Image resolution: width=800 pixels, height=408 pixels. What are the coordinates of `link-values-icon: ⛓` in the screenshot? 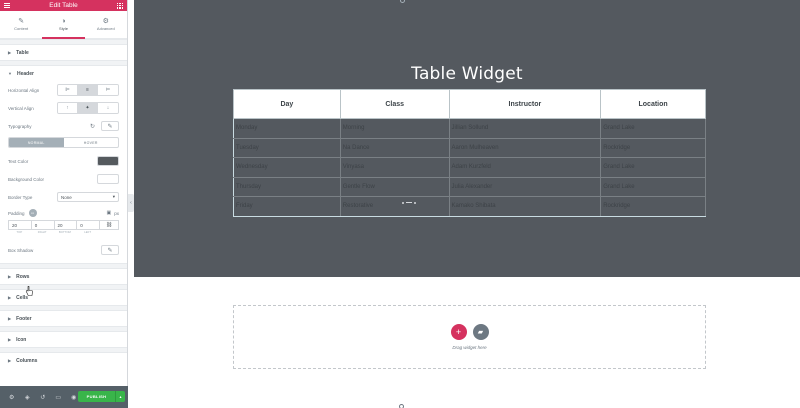 It's located at (109, 225).